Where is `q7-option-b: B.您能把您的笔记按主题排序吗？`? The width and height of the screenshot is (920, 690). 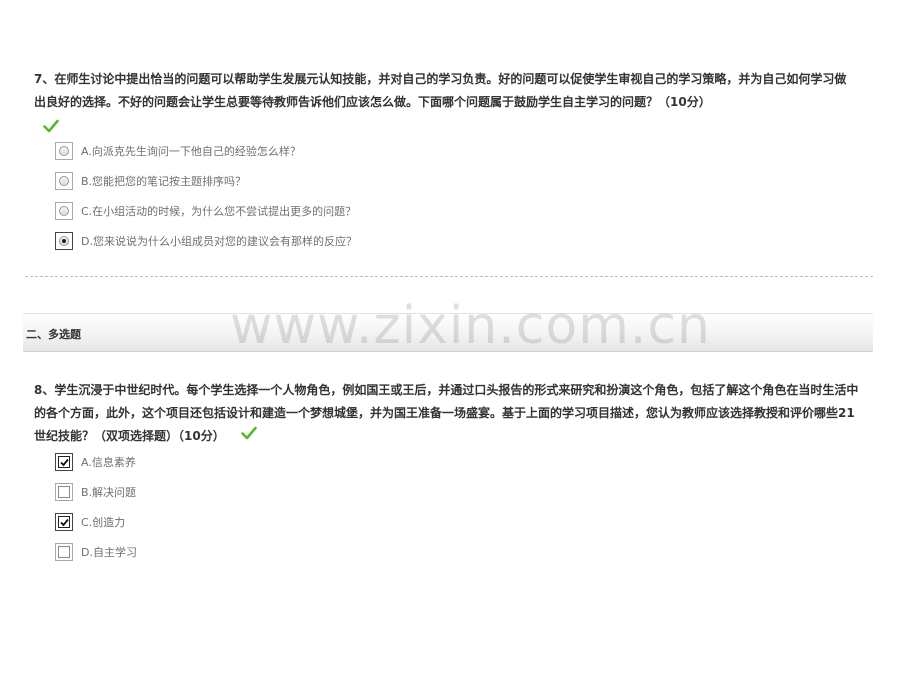
q7-option-b: B.您能把您的笔记按主题排序吗？ is located at coordinates (150, 181).